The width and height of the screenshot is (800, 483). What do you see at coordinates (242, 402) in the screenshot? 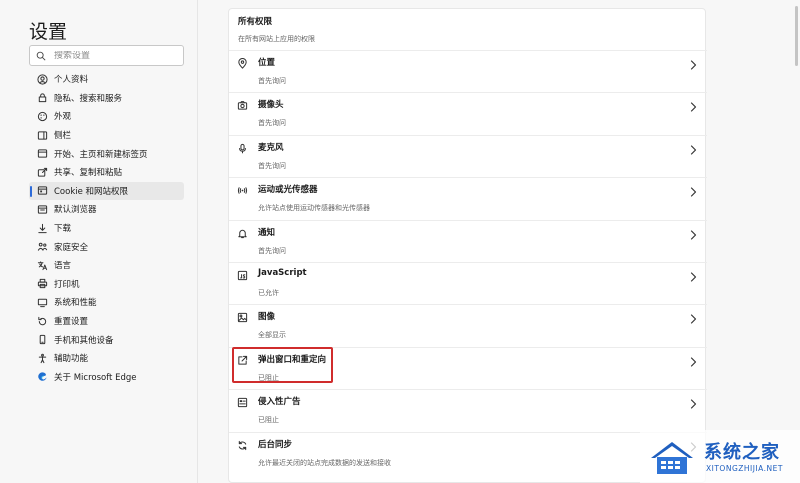
I see `ads-icon` at bounding box center [242, 402].